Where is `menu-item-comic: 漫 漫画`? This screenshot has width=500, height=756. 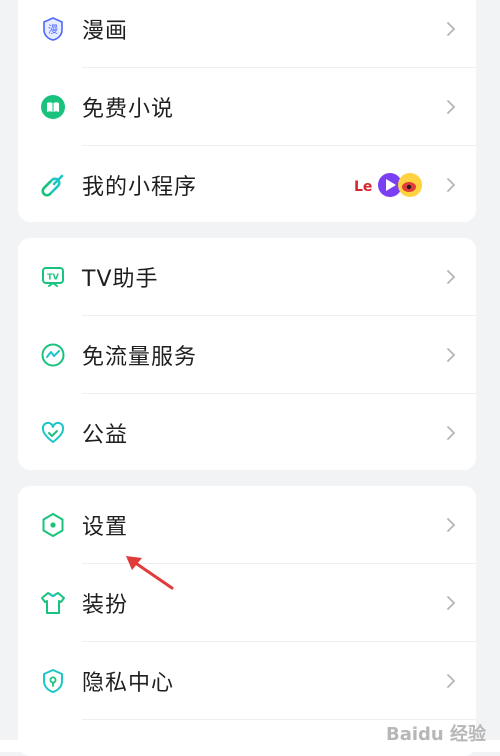
menu-item-comic: 漫 漫画 is located at coordinates (247, 34).